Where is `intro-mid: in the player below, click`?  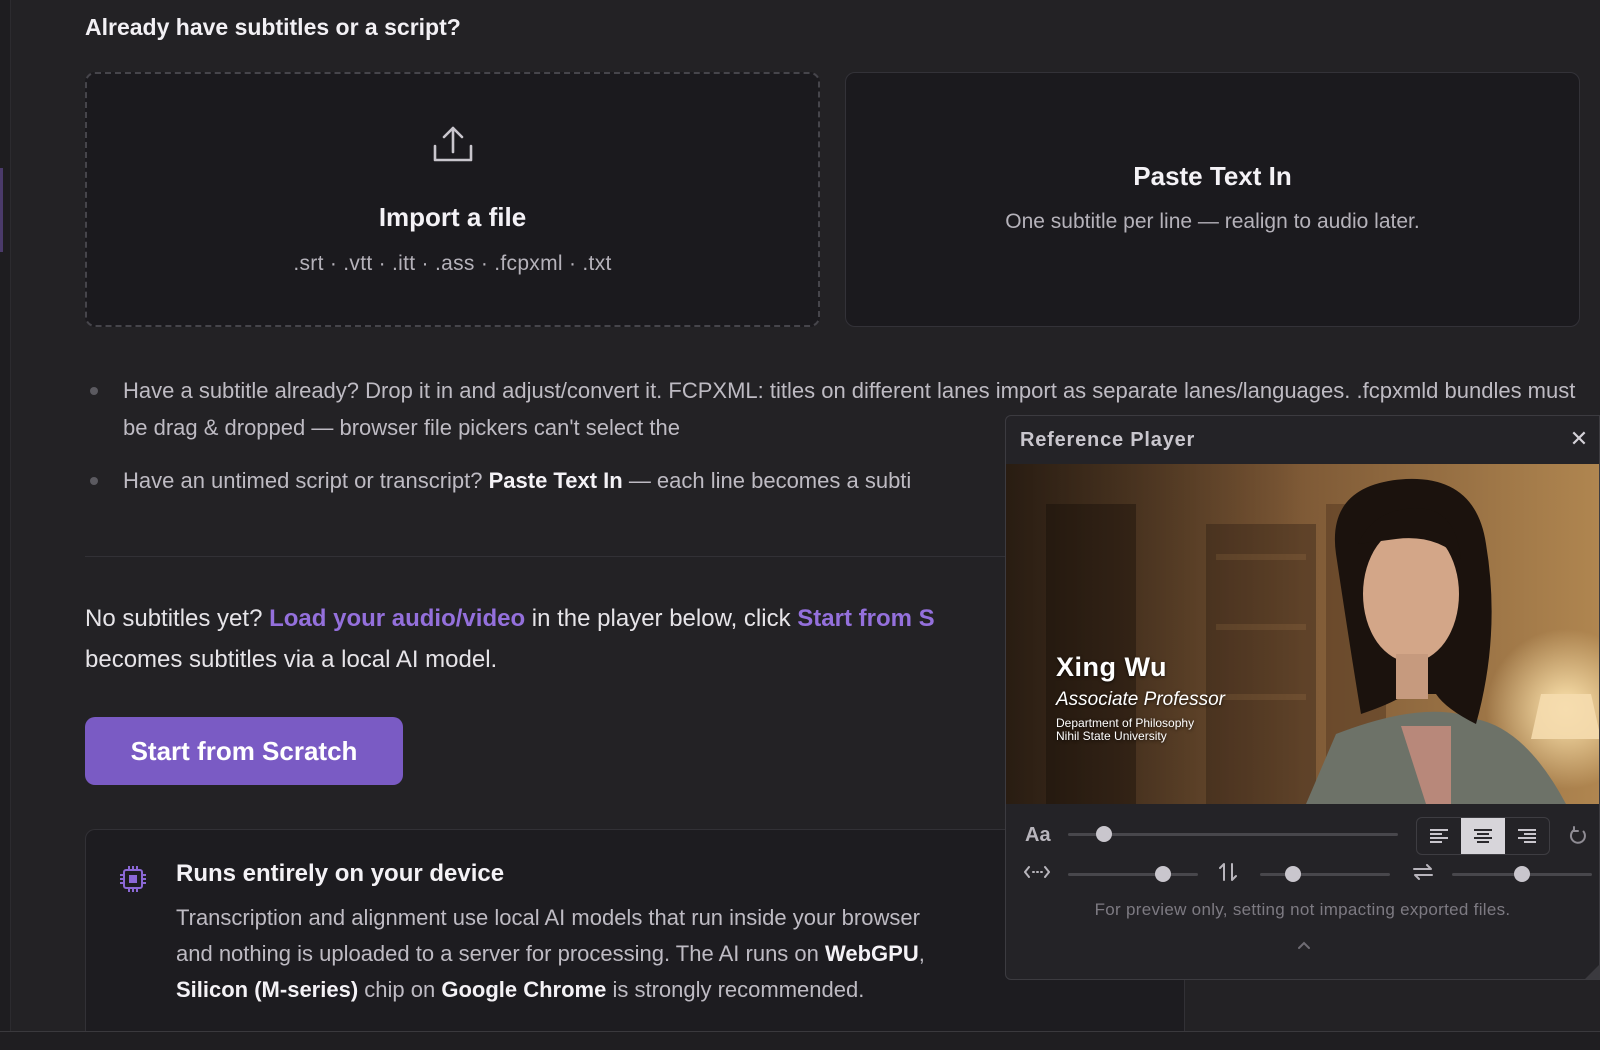 intro-mid: in the player below, click is located at coordinates (661, 618).